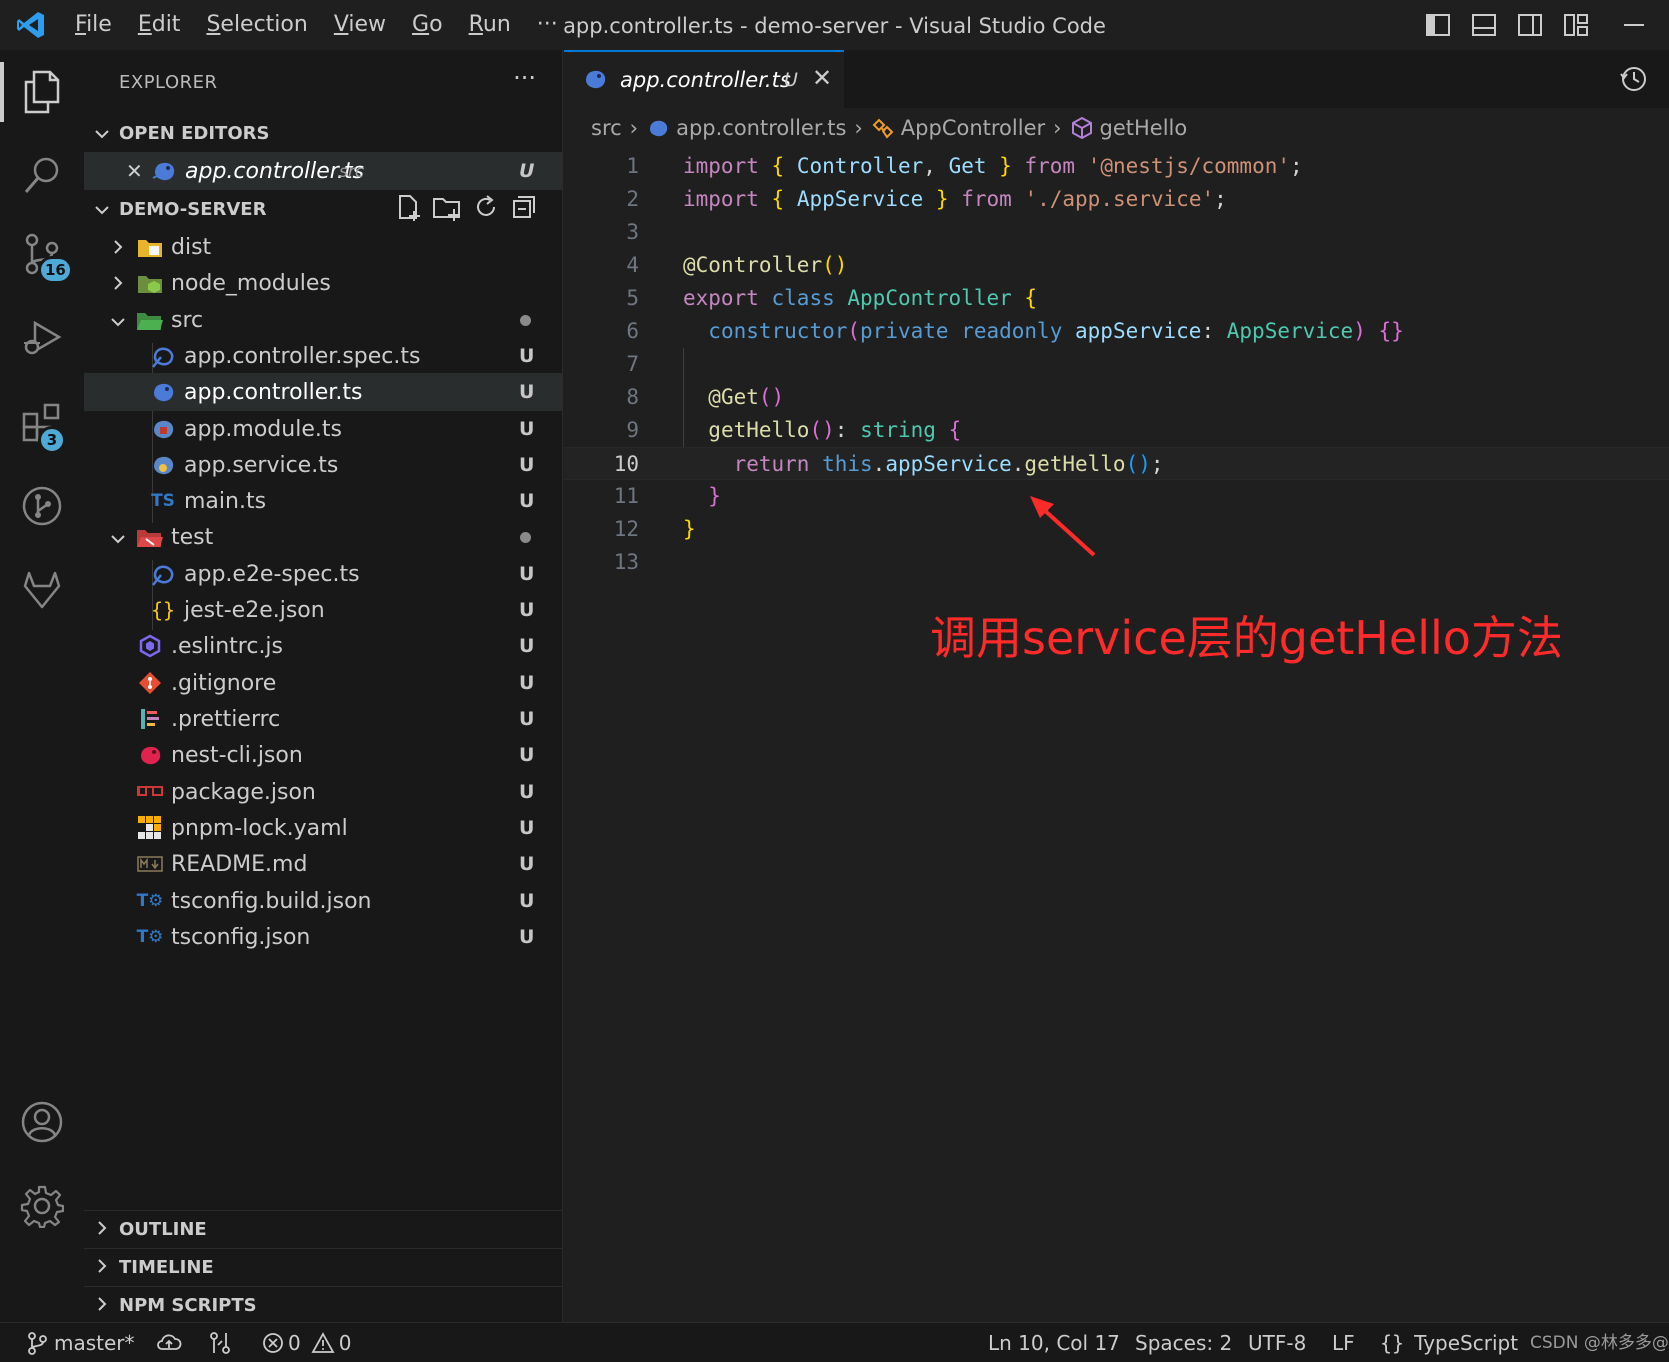 The height and width of the screenshot is (1362, 1669). I want to click on toggle-secondary-sidebar-icon, so click(1530, 25).